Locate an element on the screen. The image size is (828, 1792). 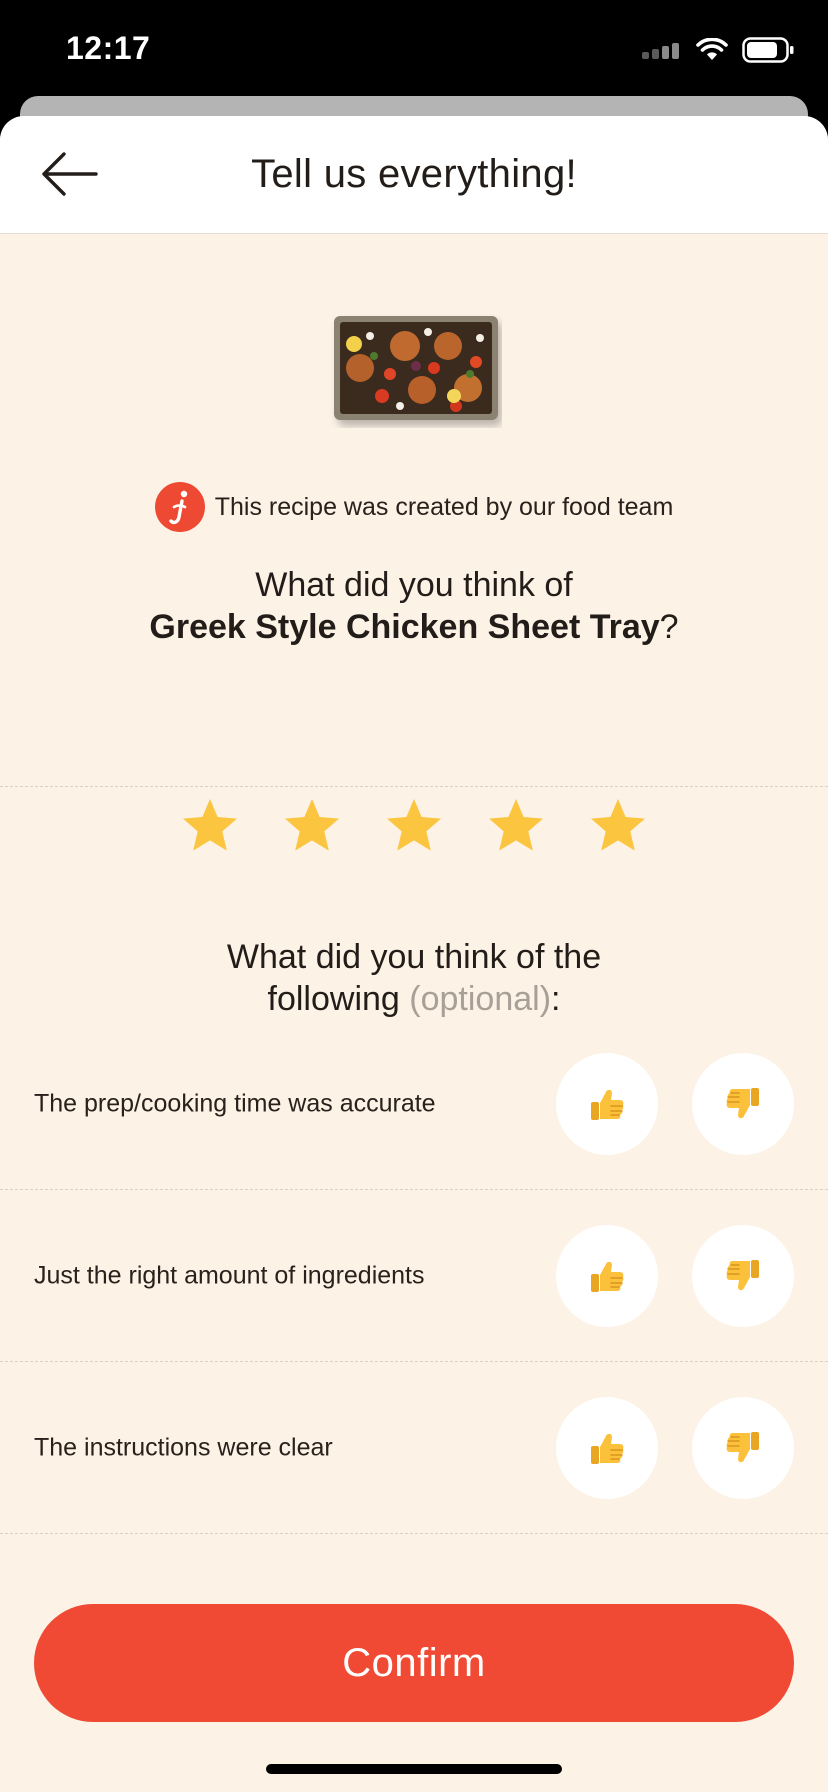
rating-question-prefix: What did you think of is located at coordinates (414, 585).